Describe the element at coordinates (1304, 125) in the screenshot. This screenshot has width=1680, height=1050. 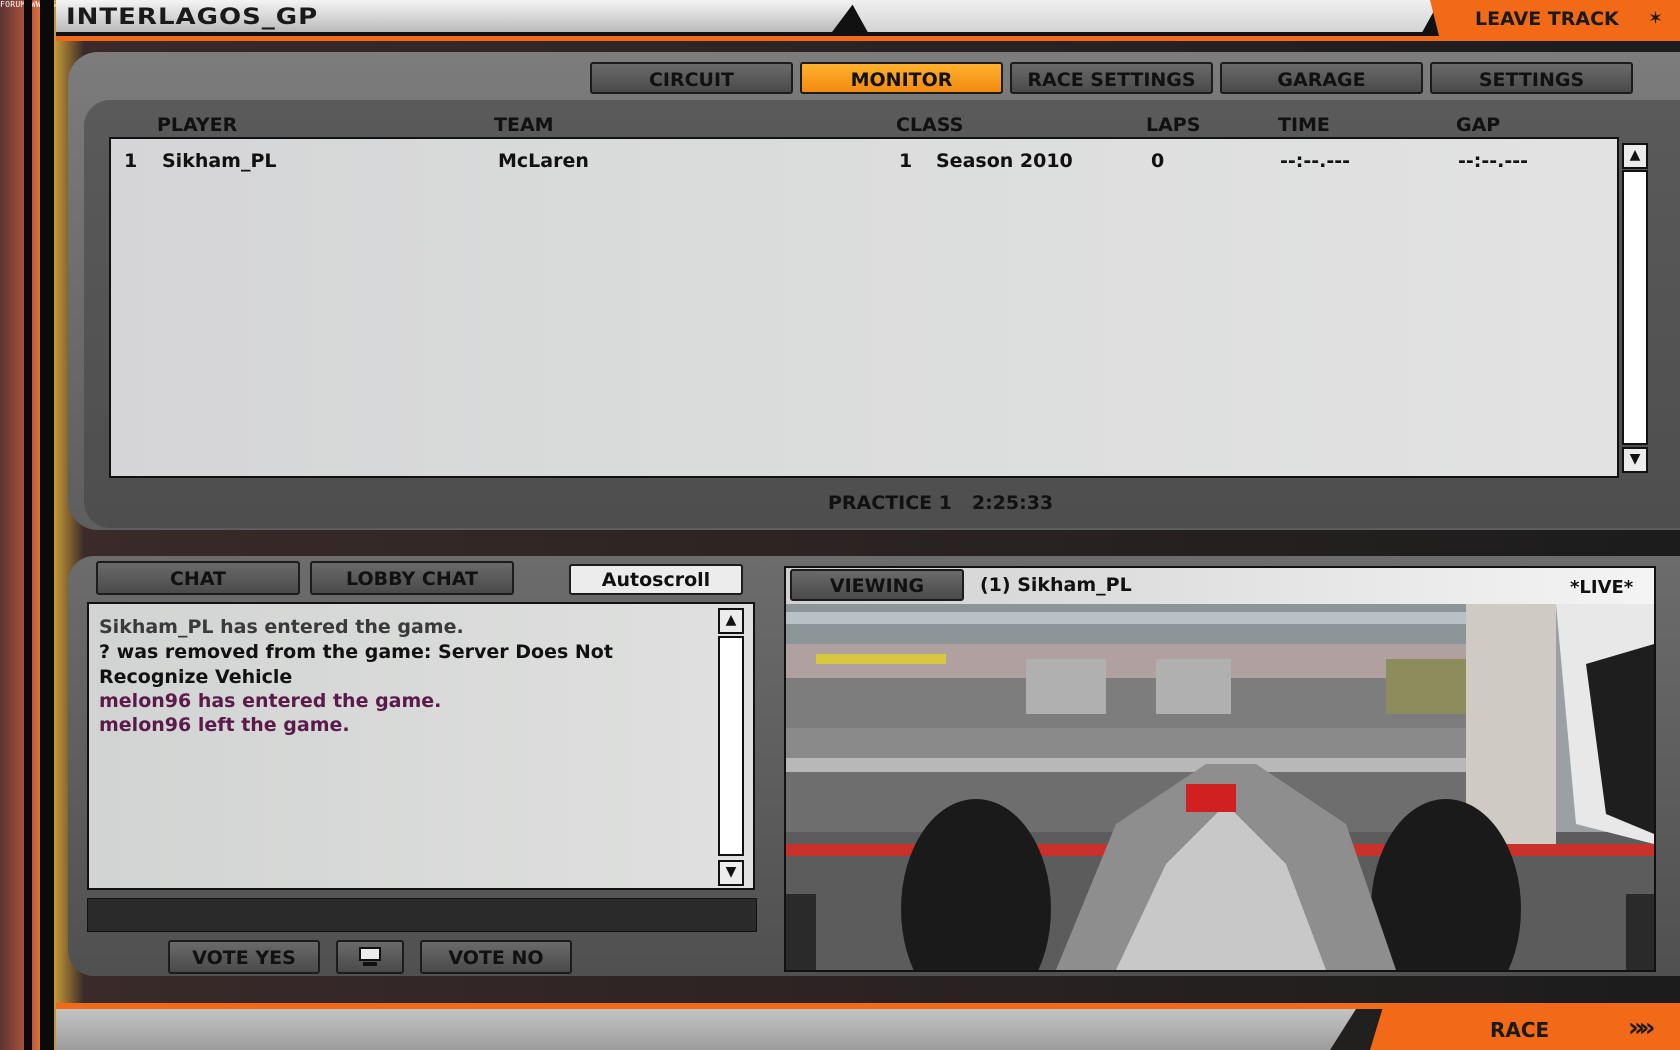
I see `column-header-time: TIME` at that location.